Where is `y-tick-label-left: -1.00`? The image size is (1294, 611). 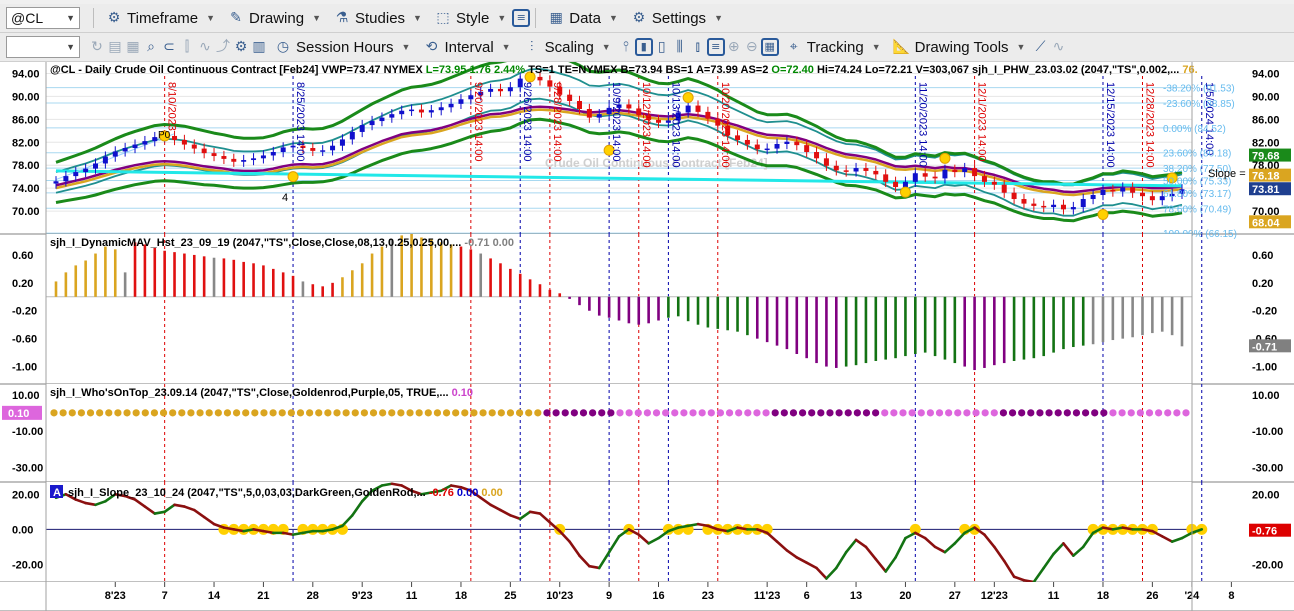 y-tick-label-left: -1.00 is located at coordinates (24, 368).